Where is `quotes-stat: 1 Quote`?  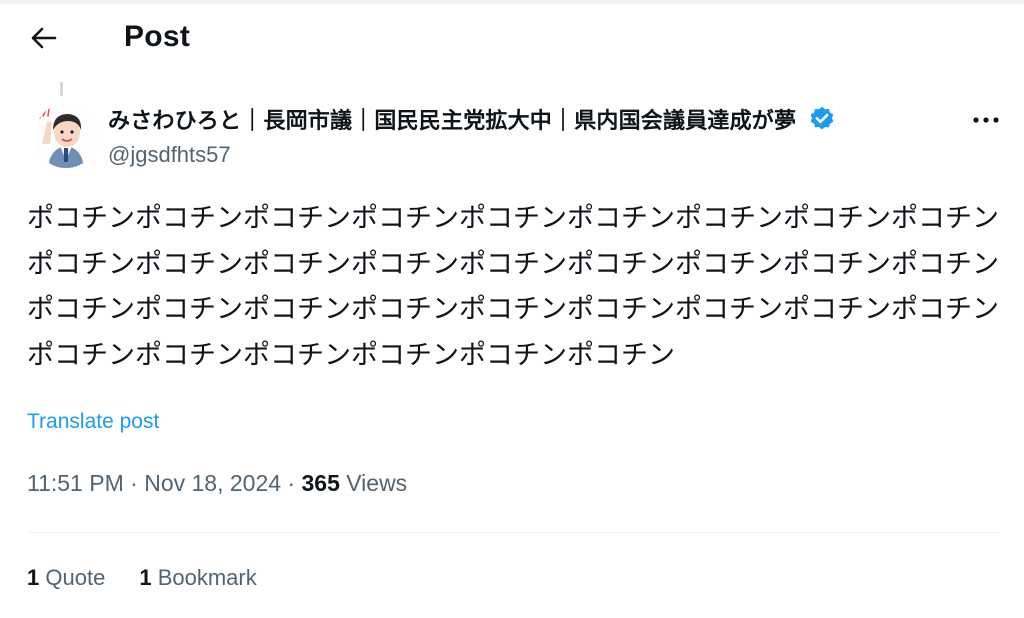 quotes-stat: 1 Quote is located at coordinates (66, 578).